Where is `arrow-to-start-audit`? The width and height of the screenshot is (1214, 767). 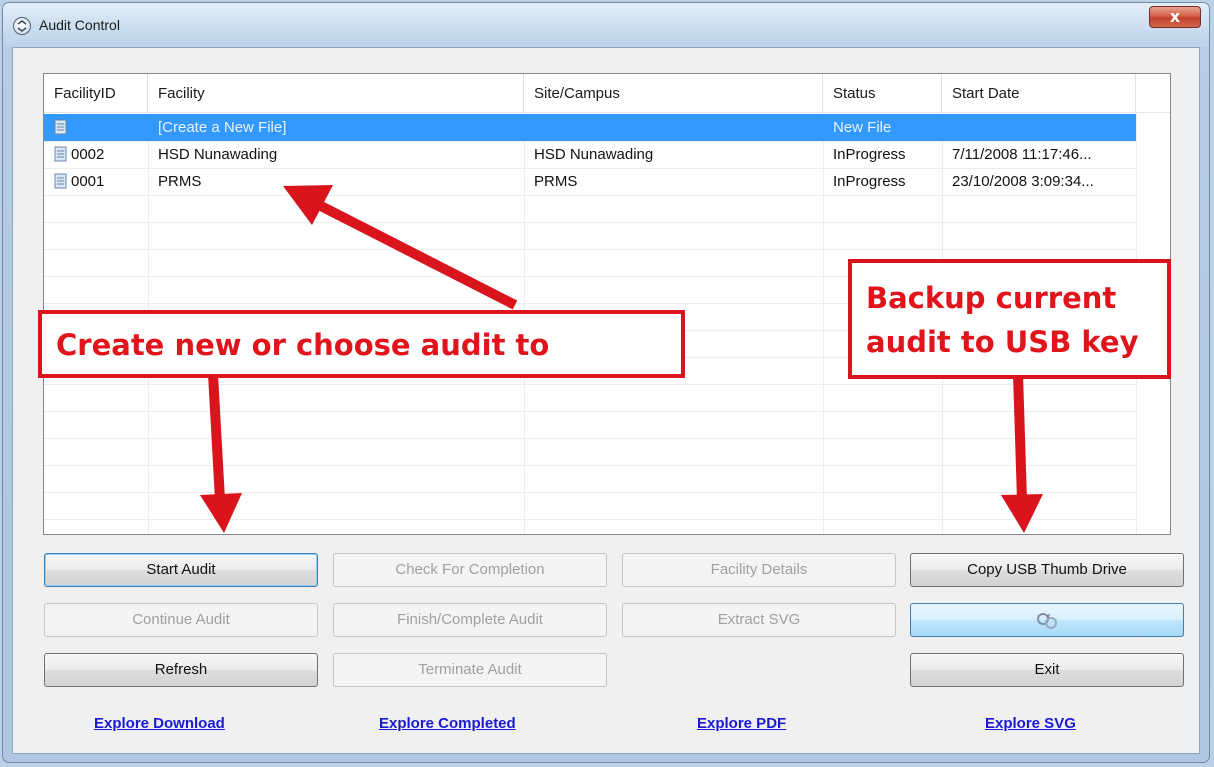 arrow-to-start-audit is located at coordinates (221, 453).